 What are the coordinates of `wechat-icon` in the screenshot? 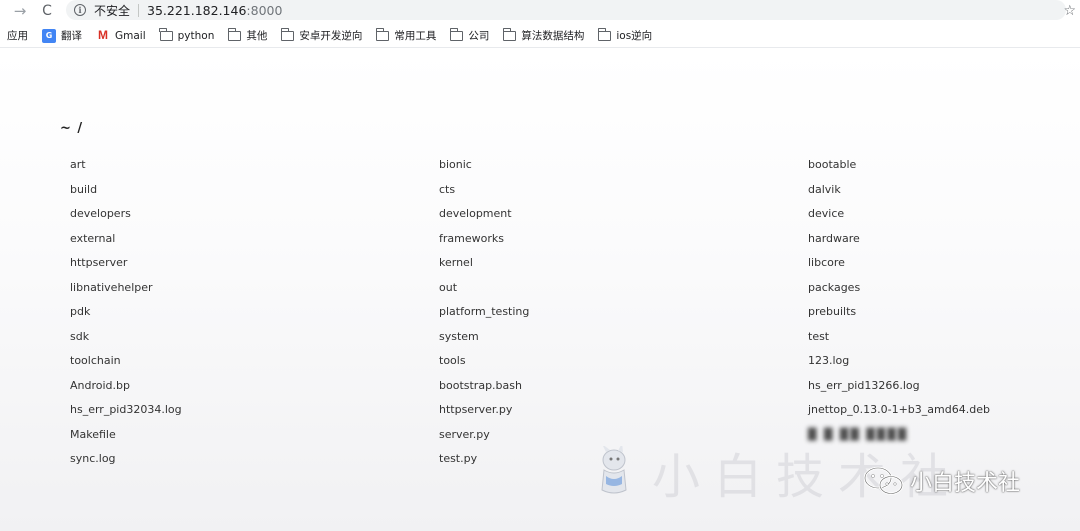 It's located at (883, 480).